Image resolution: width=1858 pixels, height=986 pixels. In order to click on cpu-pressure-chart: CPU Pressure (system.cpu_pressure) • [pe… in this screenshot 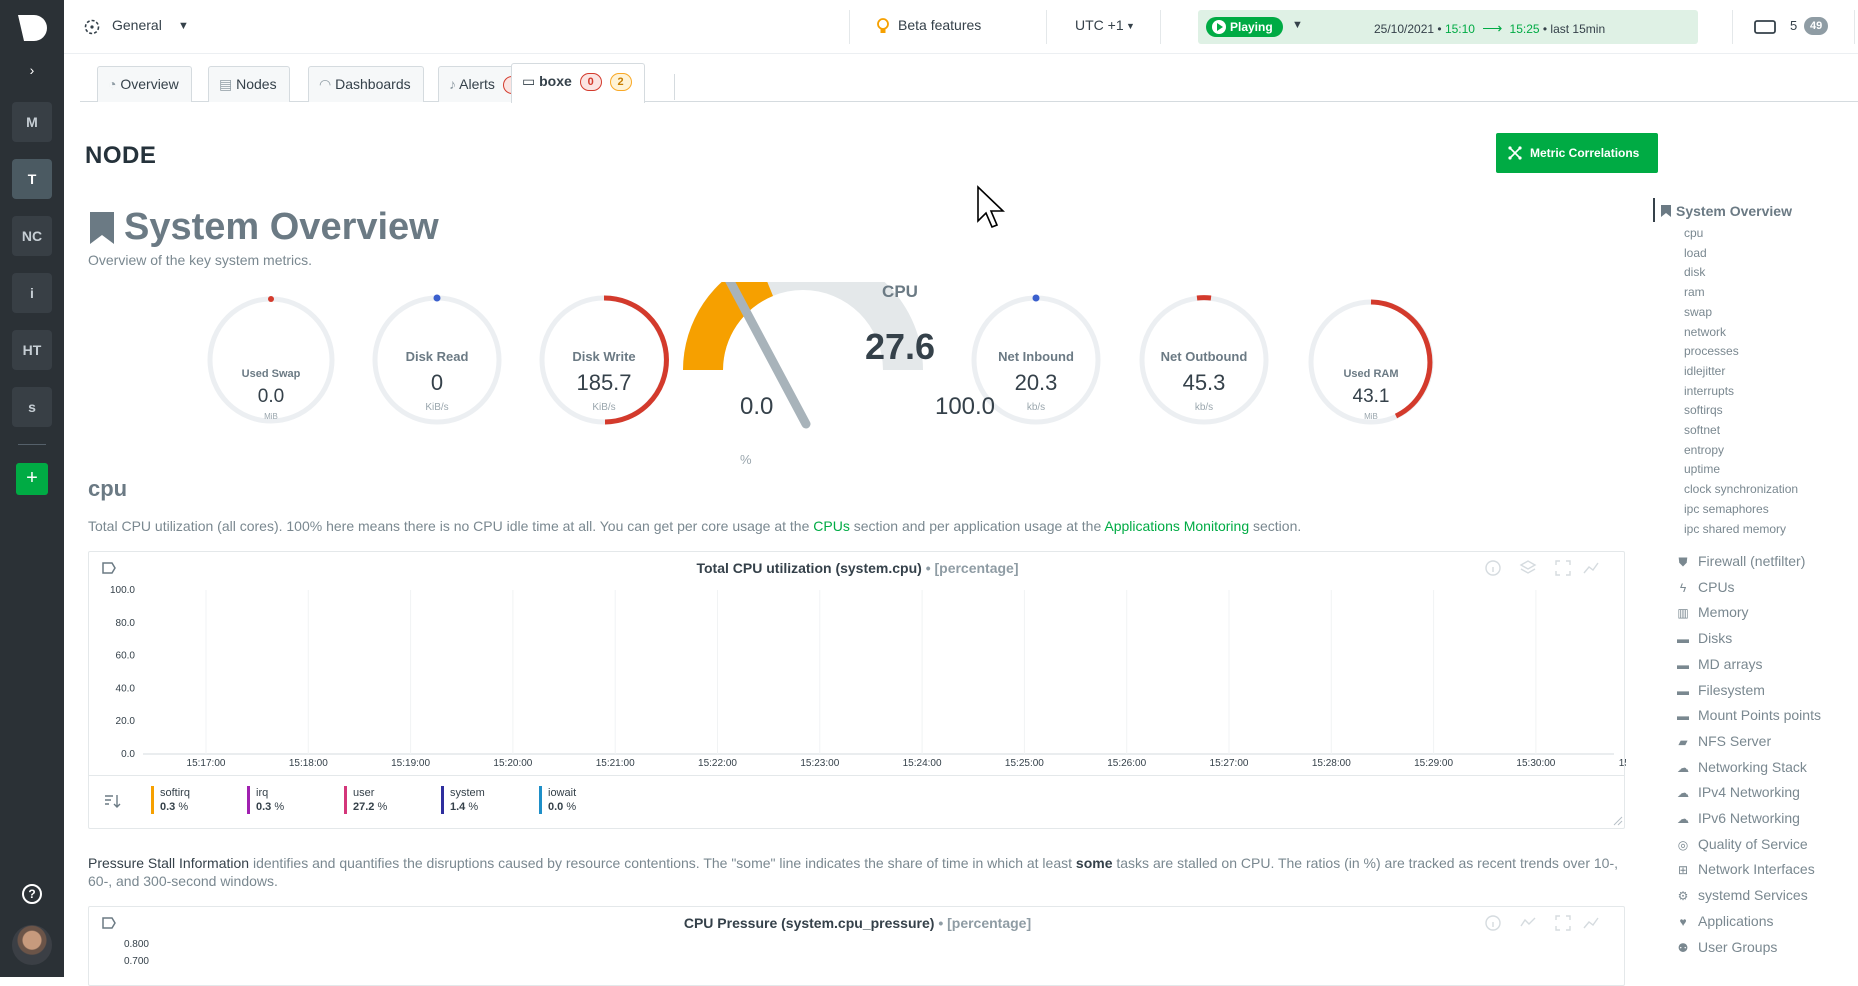, I will do `click(856, 946)`.